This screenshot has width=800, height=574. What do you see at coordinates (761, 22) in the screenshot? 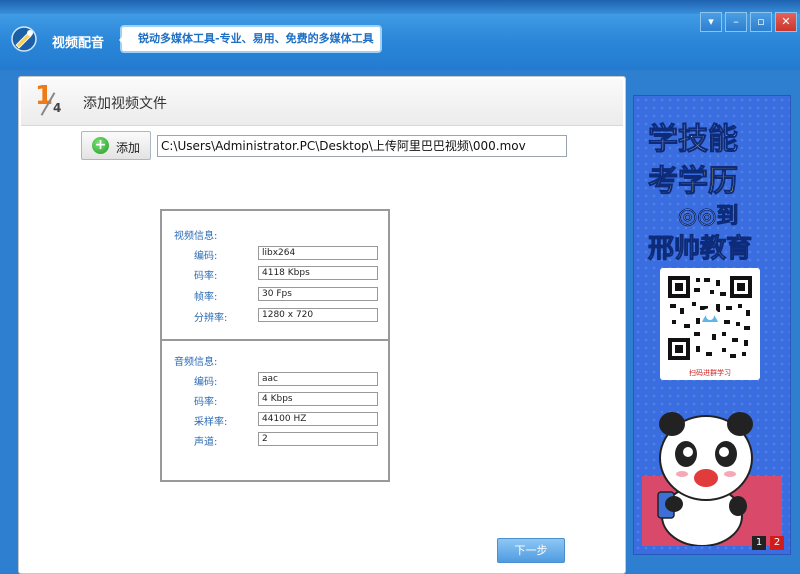
I see `maximize-button: ▫` at bounding box center [761, 22].